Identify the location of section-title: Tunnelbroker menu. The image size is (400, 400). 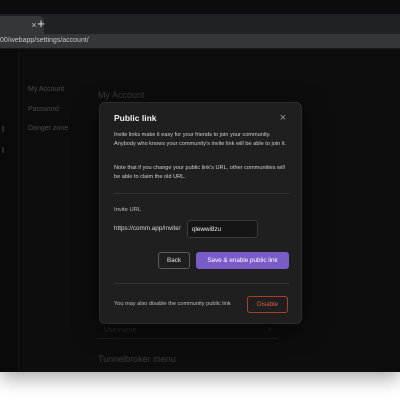
(137, 359).